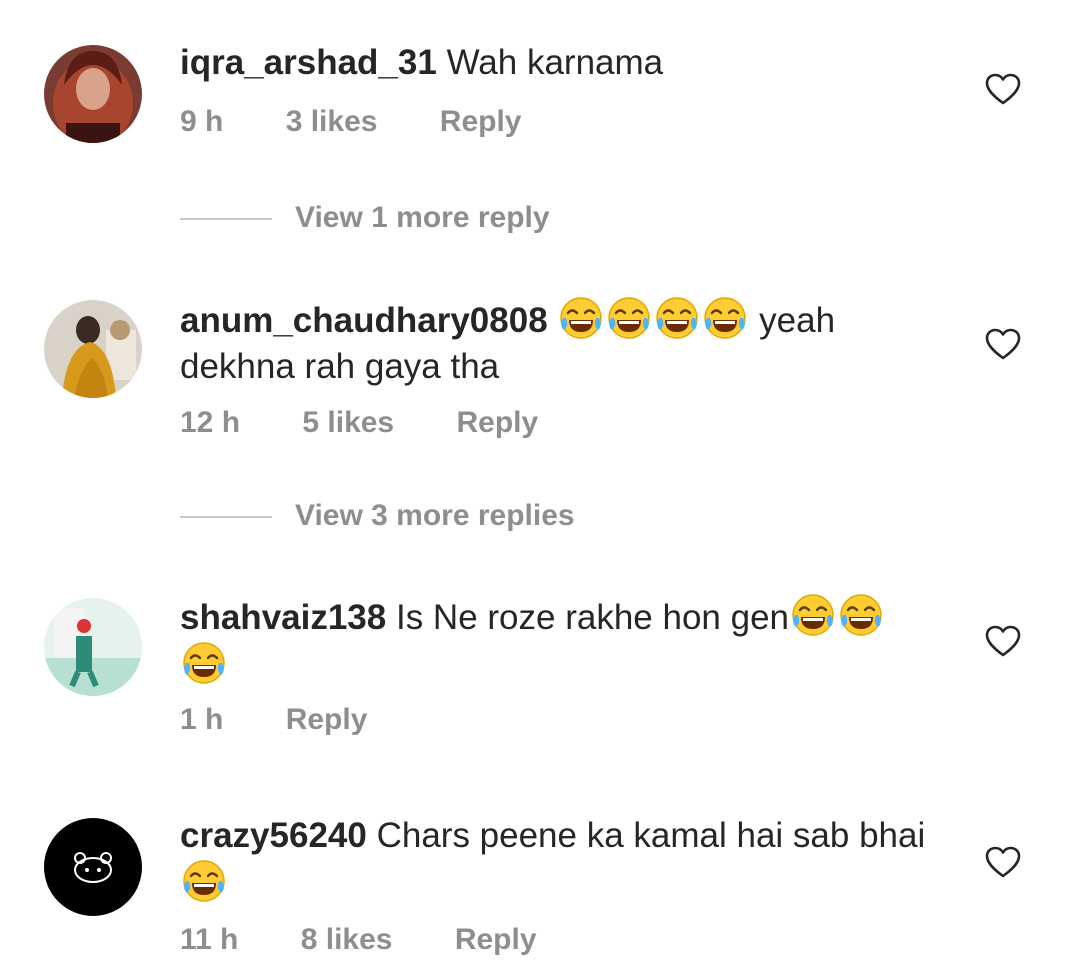 The image size is (1080, 973). I want to click on comment-username: crazy56240, so click(273, 835).